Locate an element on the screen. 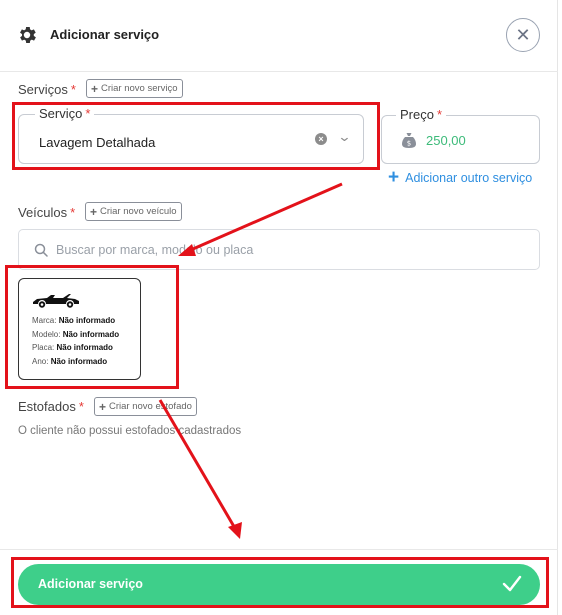  create-service-button: + Criar novo serviço is located at coordinates (134, 88).